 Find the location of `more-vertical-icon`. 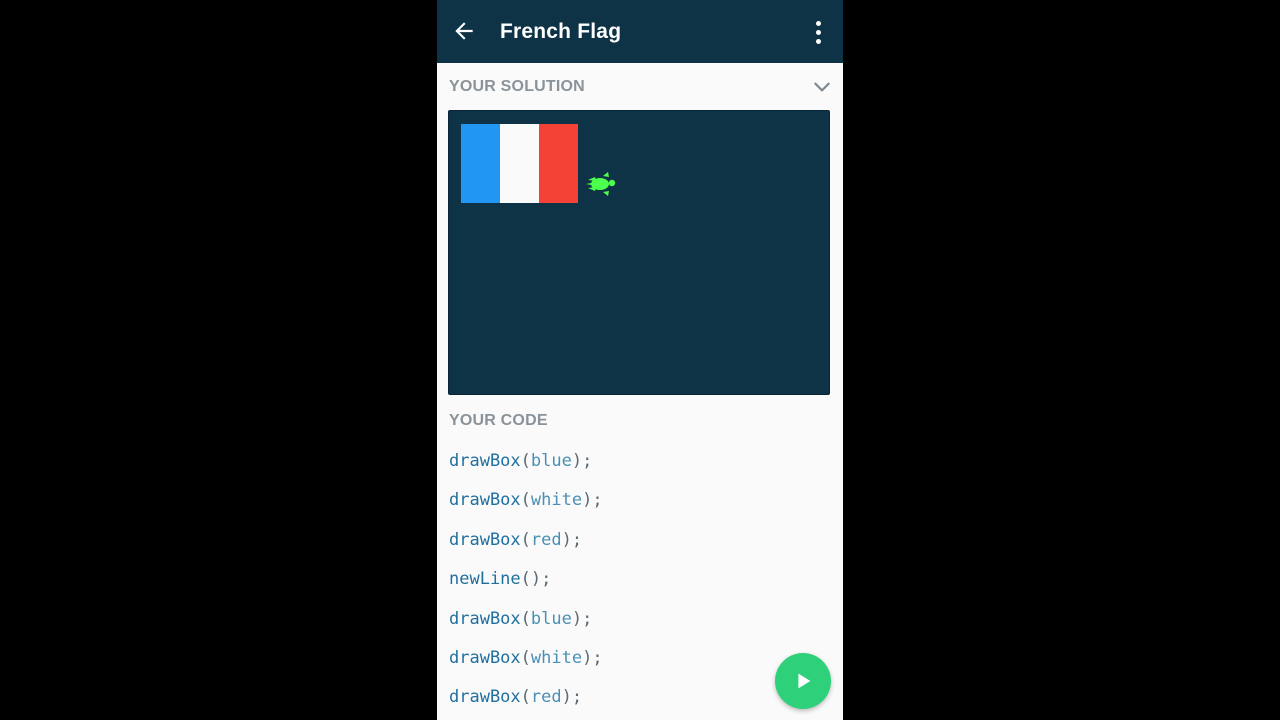

more-vertical-icon is located at coordinates (818, 23).